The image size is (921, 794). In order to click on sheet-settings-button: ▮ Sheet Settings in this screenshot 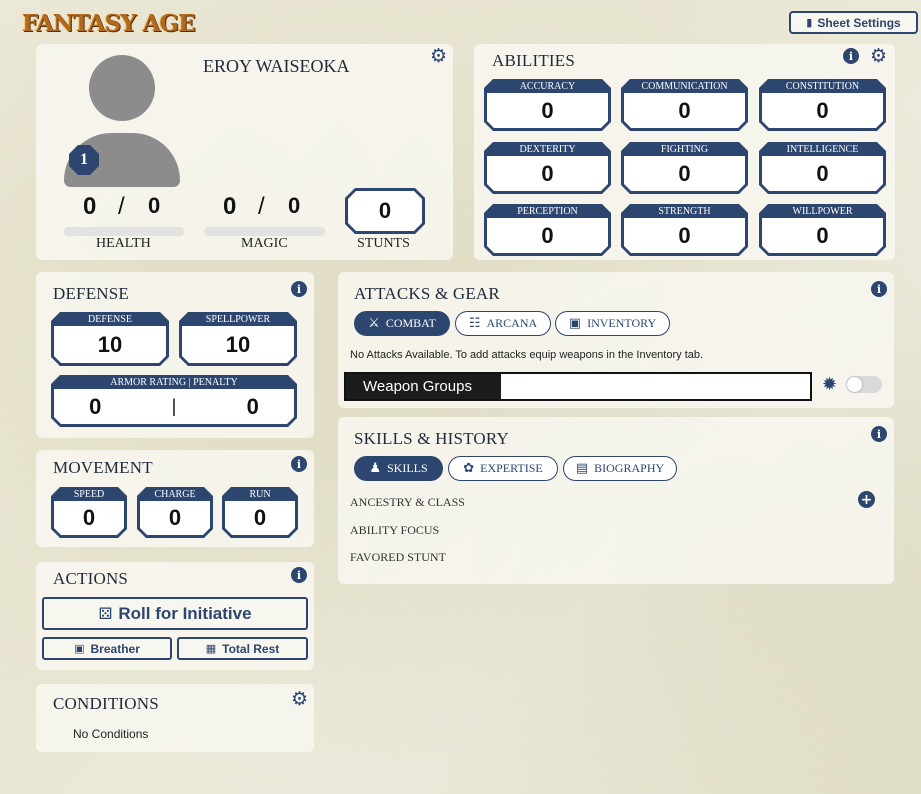, I will do `click(853, 22)`.